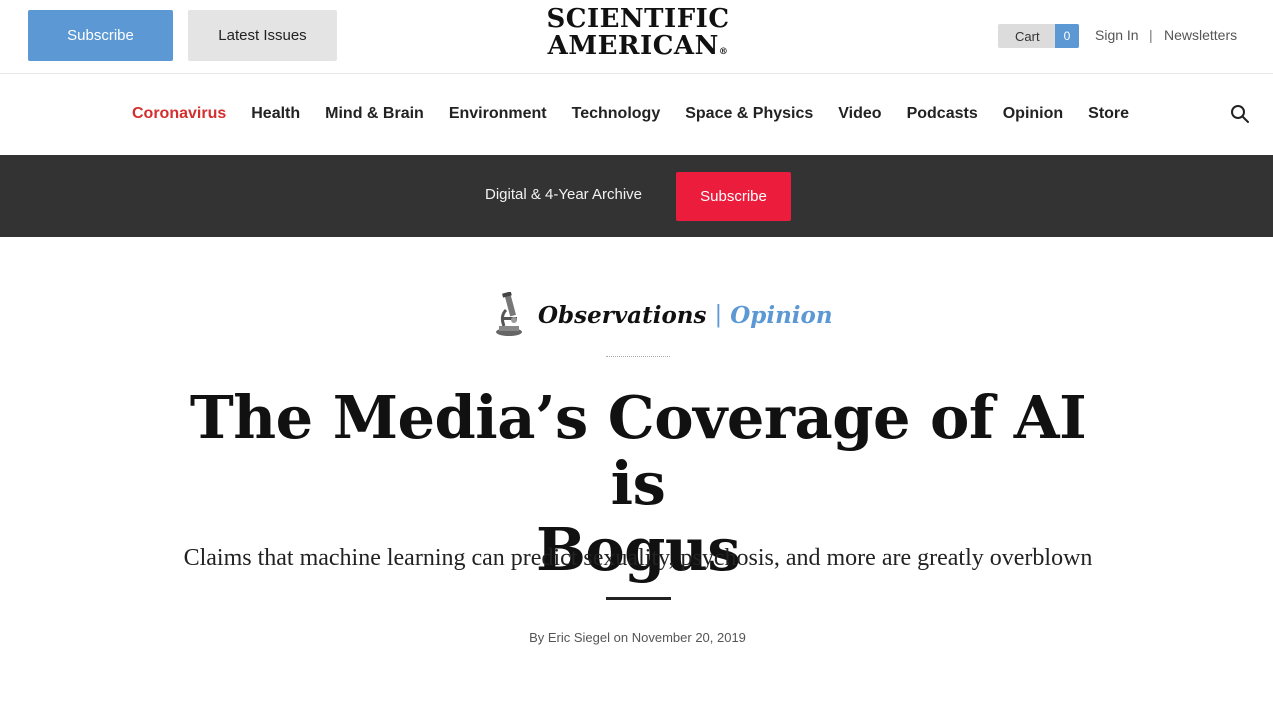  What do you see at coordinates (942, 114) in the screenshot?
I see `nav-item-podcasts: Podcasts` at bounding box center [942, 114].